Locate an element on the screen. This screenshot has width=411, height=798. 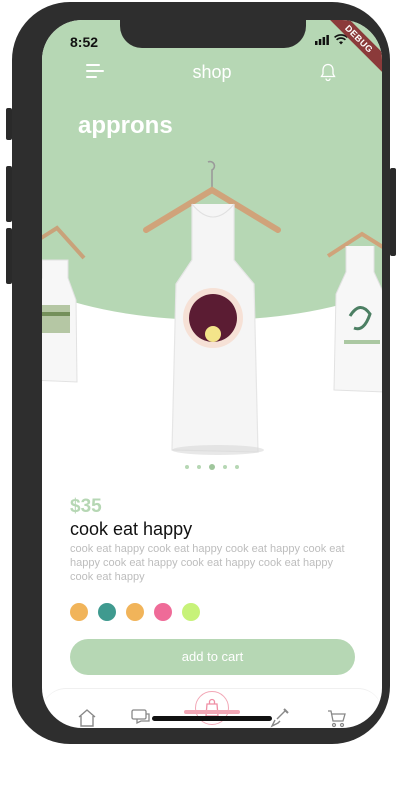
color-options is located at coordinates (135, 612).